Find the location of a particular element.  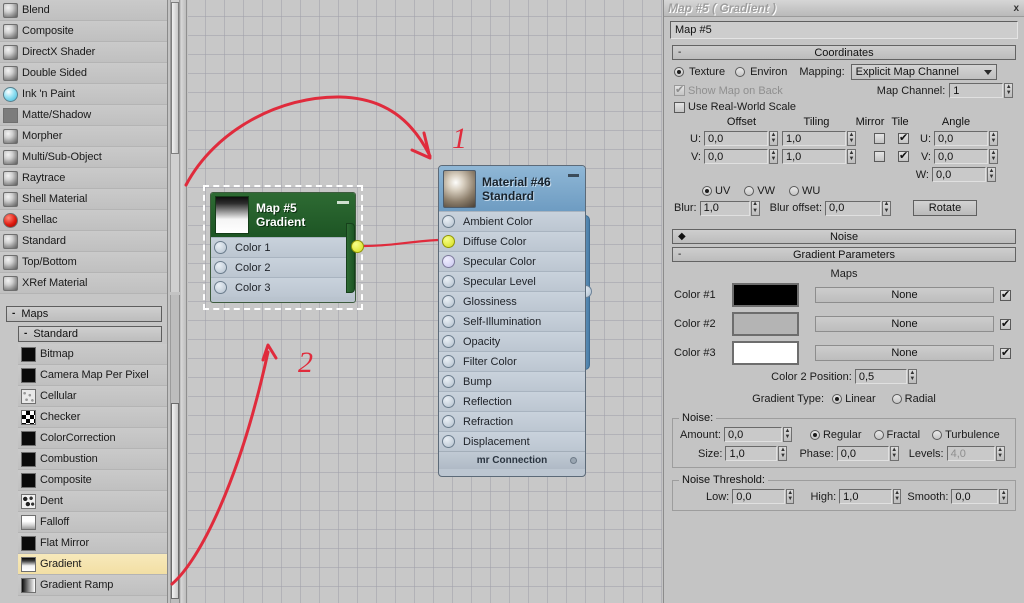

map-list-item: Bitmap is located at coordinates (92, 354).